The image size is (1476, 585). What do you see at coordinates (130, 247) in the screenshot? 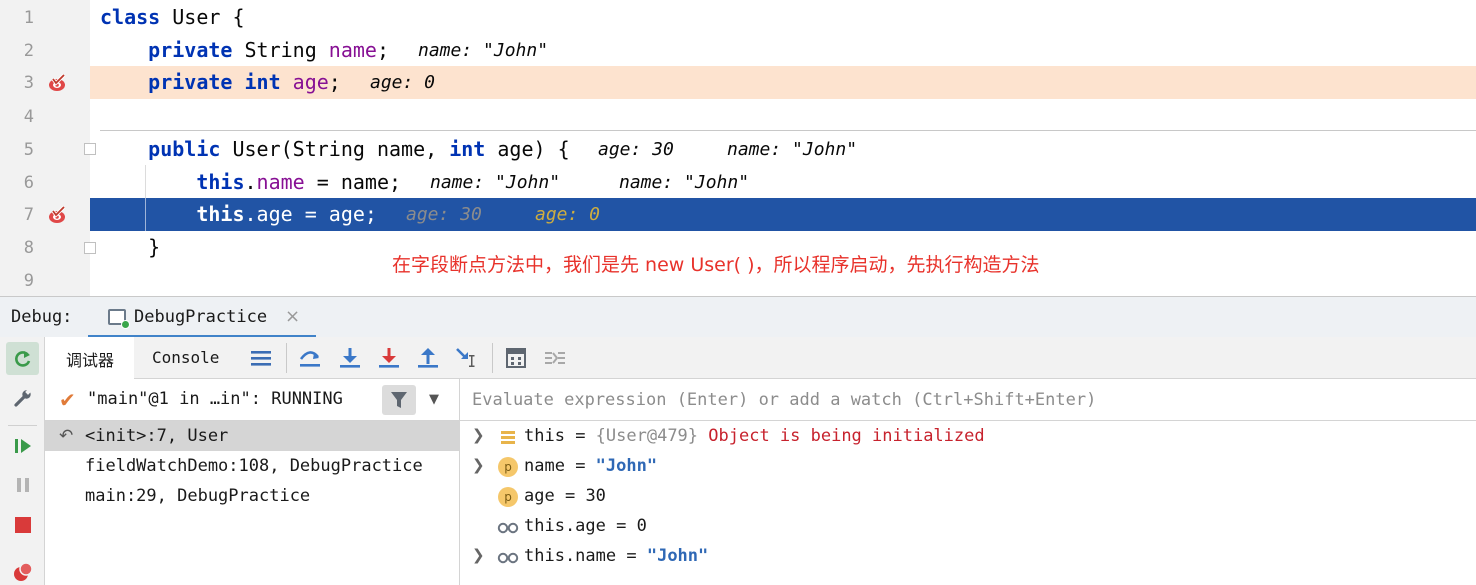
I see `code-text: }` at bounding box center [130, 247].